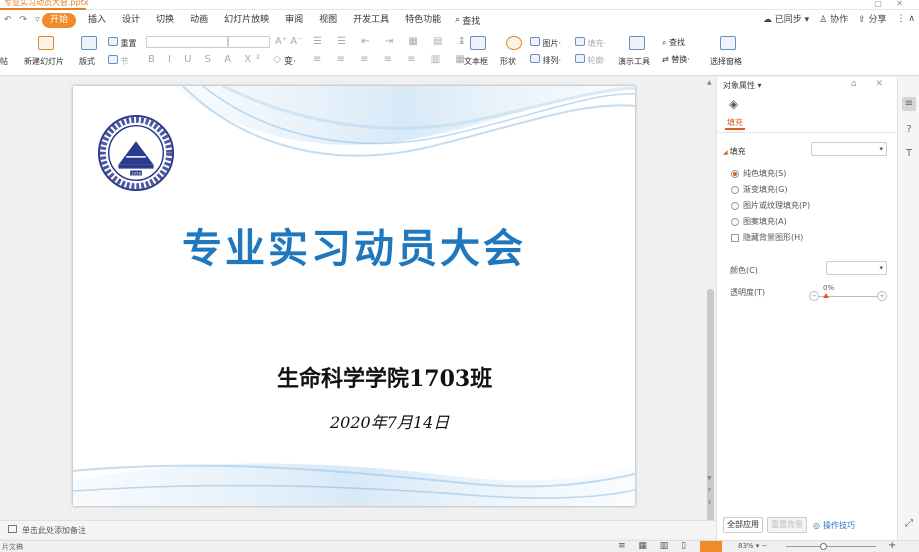 The width and height of the screenshot is (919, 552). What do you see at coordinates (44, 61) in the screenshot?
I see `new-slide-button: 新建幻灯片` at bounding box center [44, 61].